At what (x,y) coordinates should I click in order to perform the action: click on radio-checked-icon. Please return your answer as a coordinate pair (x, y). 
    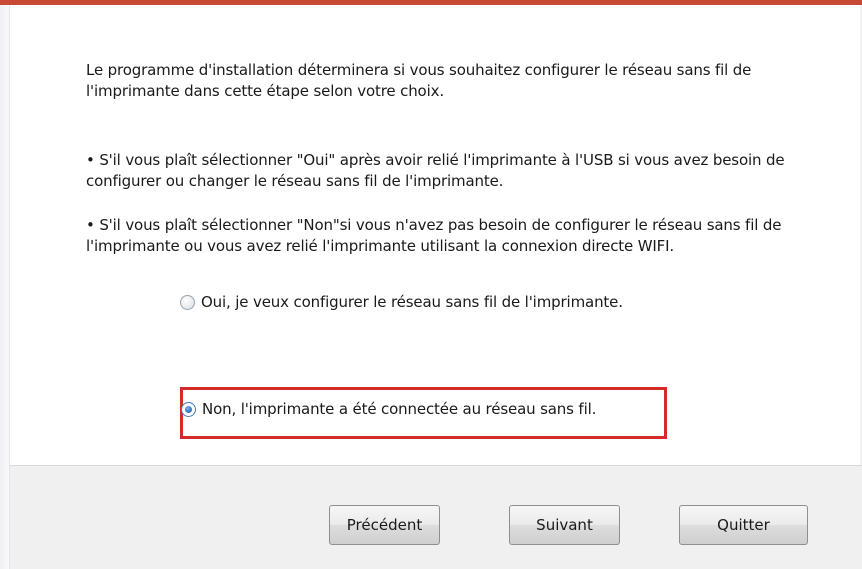
    Looking at the image, I should click on (188, 409).